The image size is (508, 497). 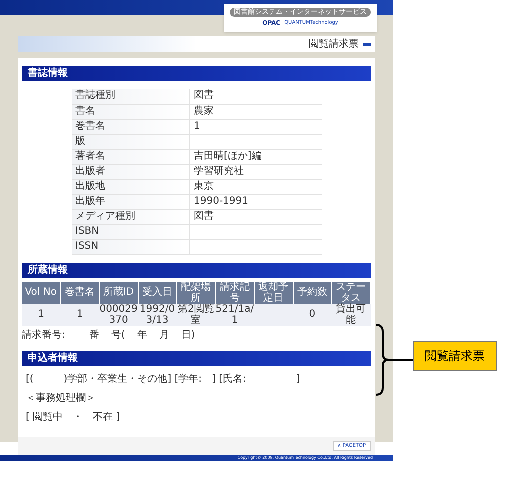 What do you see at coordinates (131, 96) in the screenshot?
I see `field-label: 書誌種別` at bounding box center [131, 96].